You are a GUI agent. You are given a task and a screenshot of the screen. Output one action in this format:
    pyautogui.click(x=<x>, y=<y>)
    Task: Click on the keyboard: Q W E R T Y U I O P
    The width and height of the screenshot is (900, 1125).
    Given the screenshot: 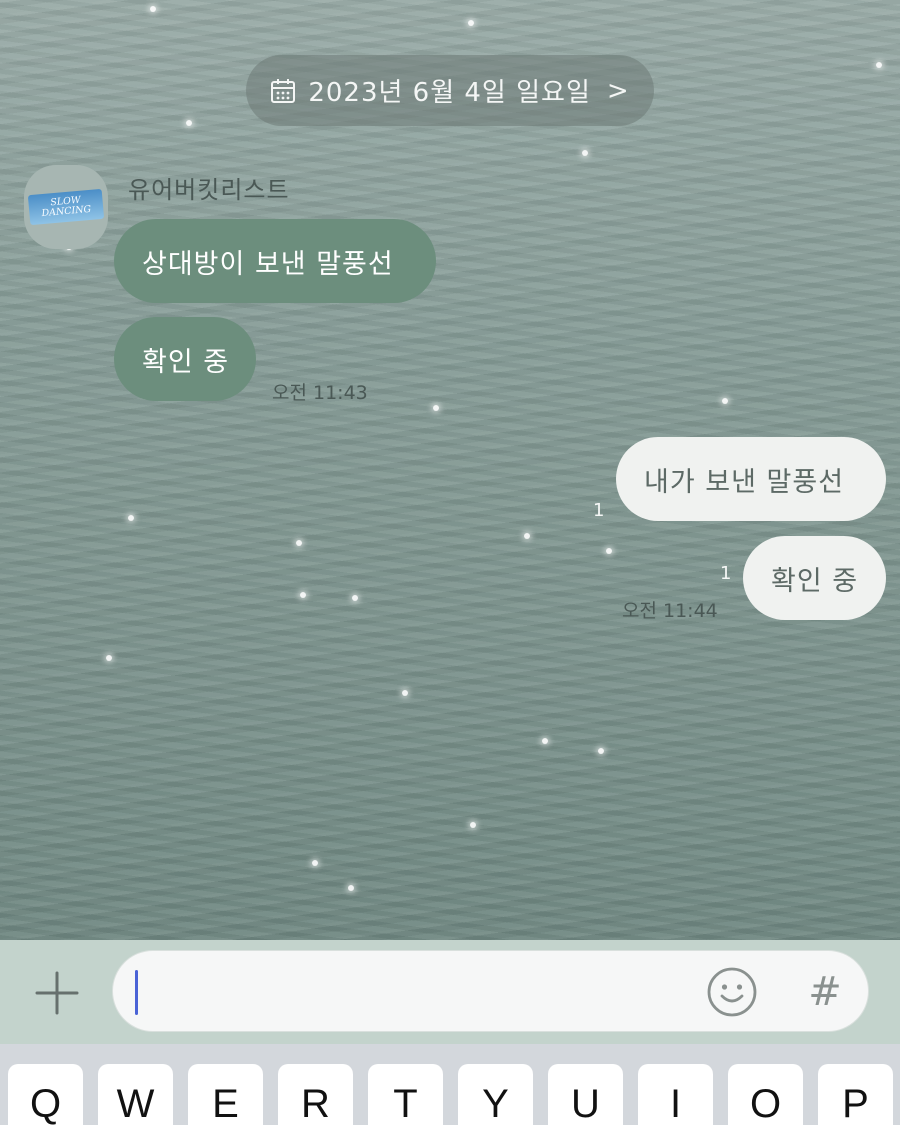 What is the action you would take?
    pyautogui.click(x=450, y=1084)
    